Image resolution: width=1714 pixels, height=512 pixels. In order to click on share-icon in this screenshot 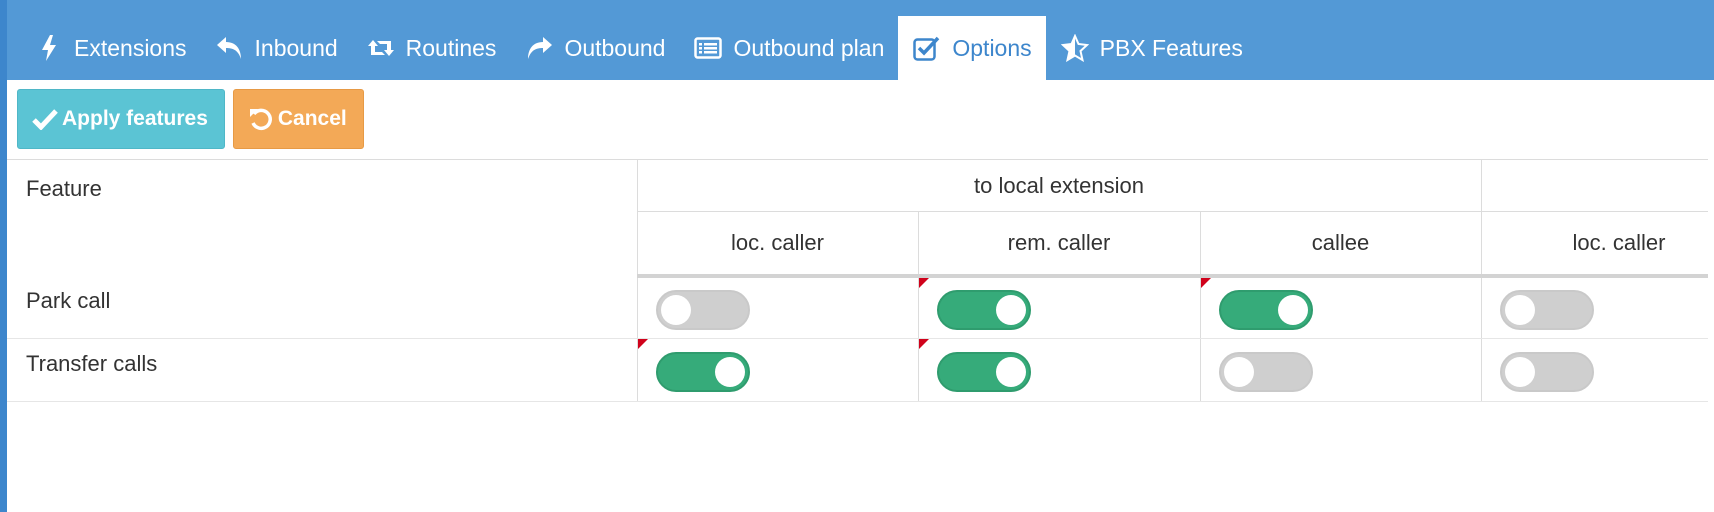, I will do `click(539, 48)`.